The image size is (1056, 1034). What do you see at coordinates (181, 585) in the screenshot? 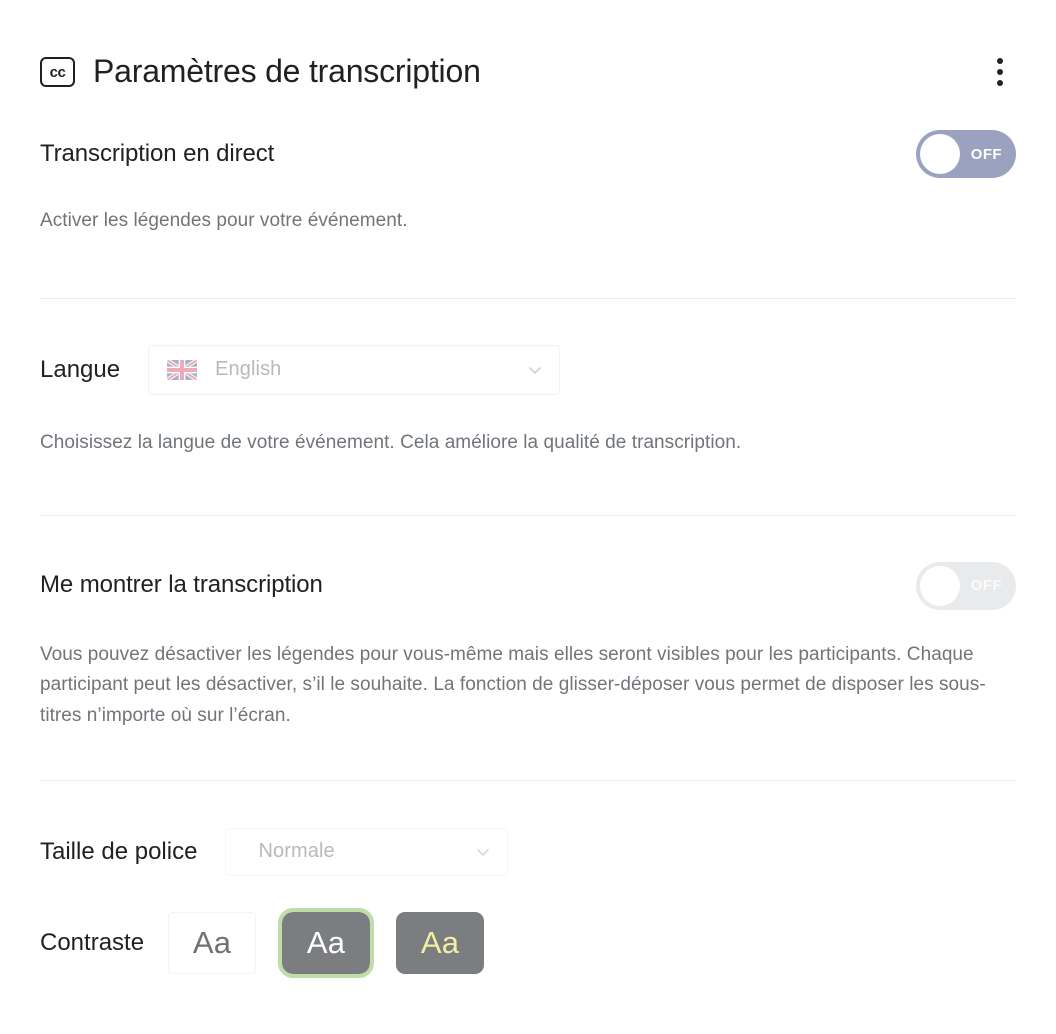
I see `show-transcription-title: Me montrer la transcription` at bounding box center [181, 585].